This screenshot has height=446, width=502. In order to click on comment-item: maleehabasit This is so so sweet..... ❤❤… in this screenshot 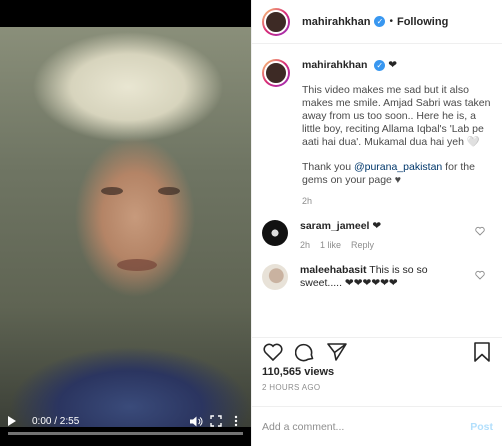, I will do `click(377, 277)`.